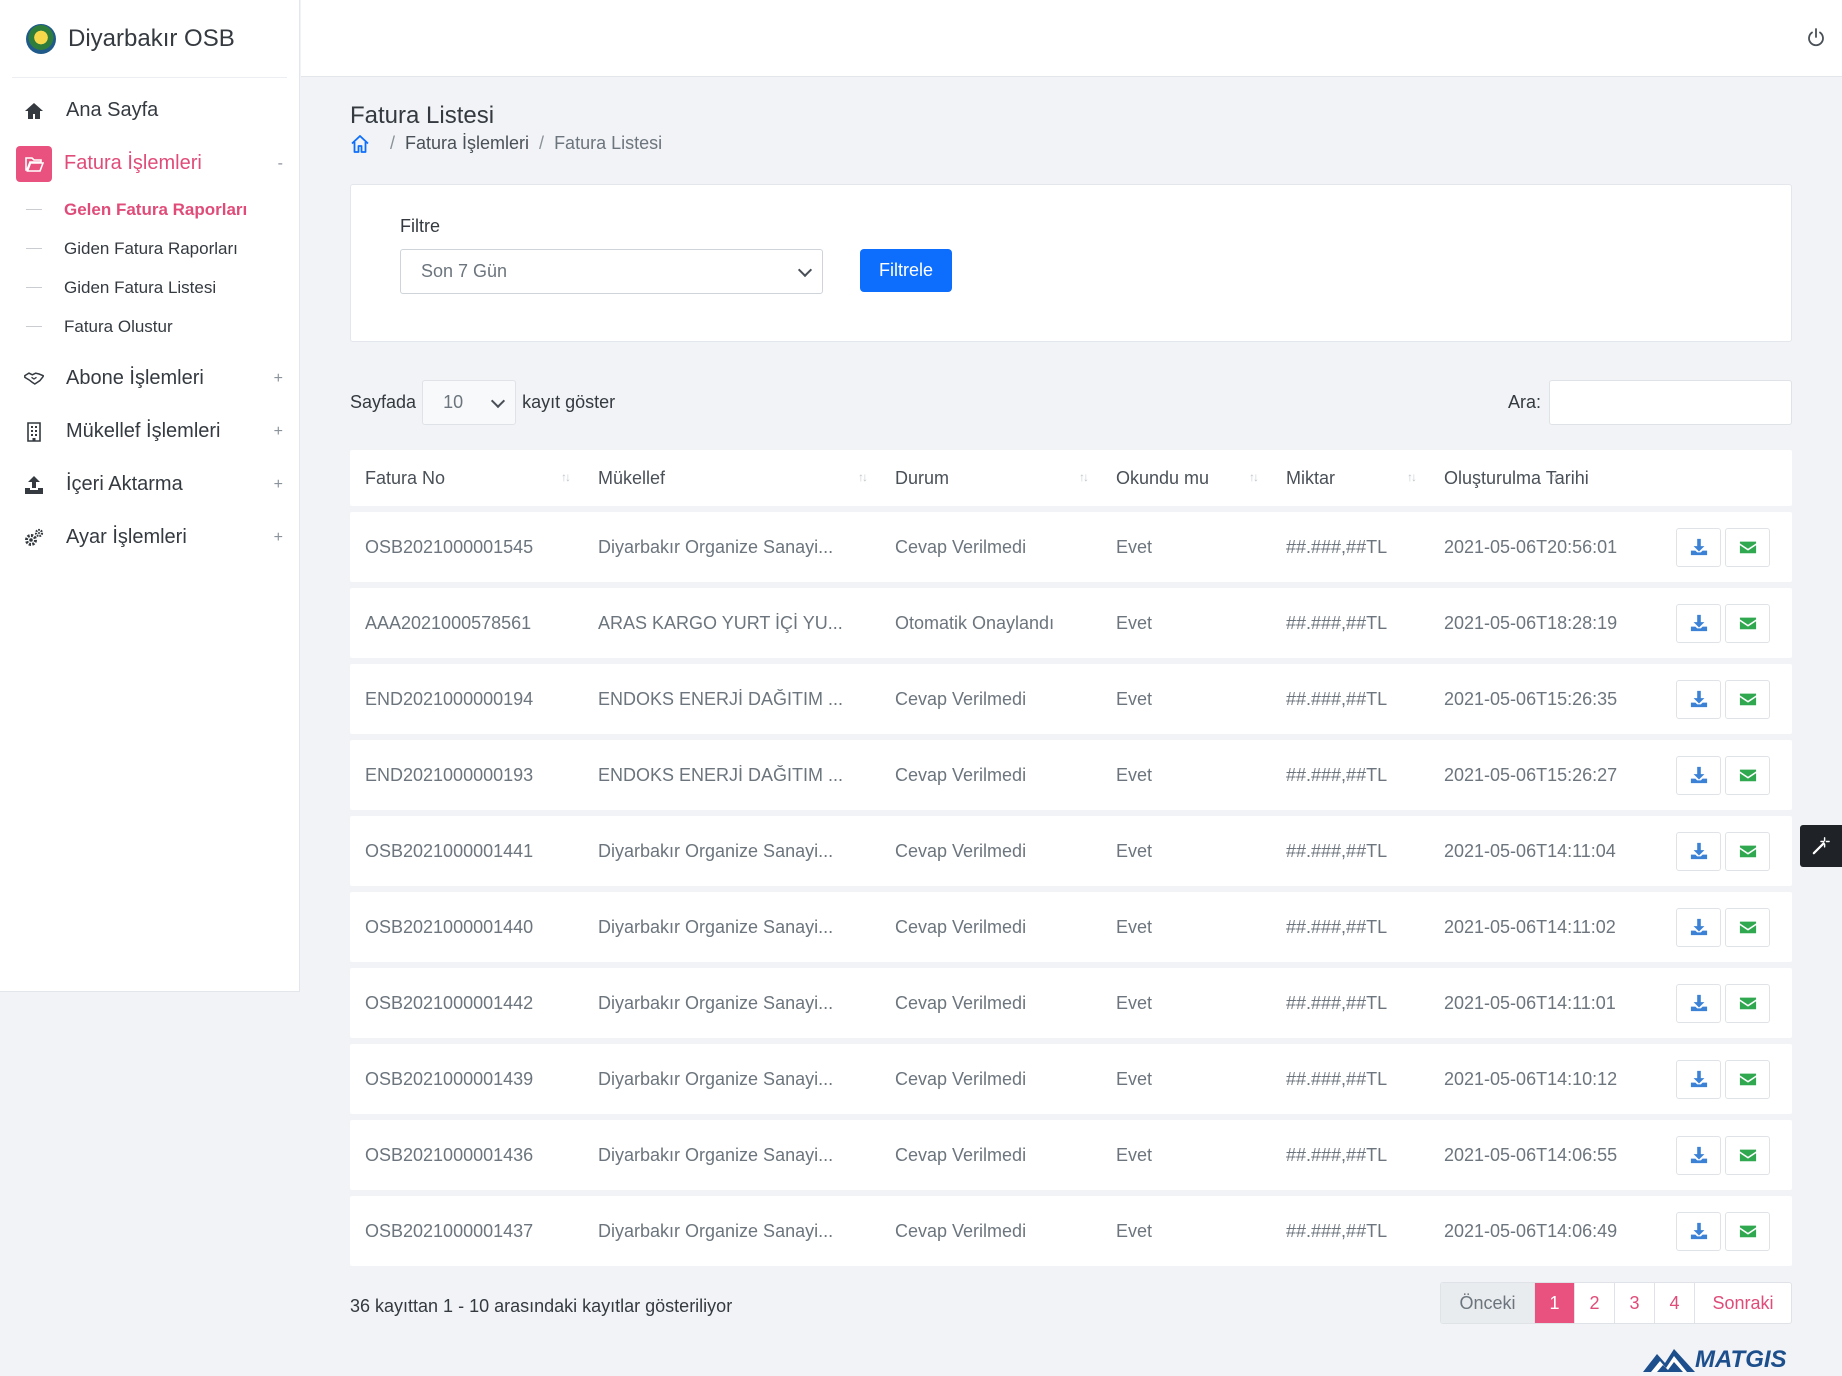  Describe the element at coordinates (126, 537) in the screenshot. I see `sidebar-item-label: Ayar İşlemleri` at that location.